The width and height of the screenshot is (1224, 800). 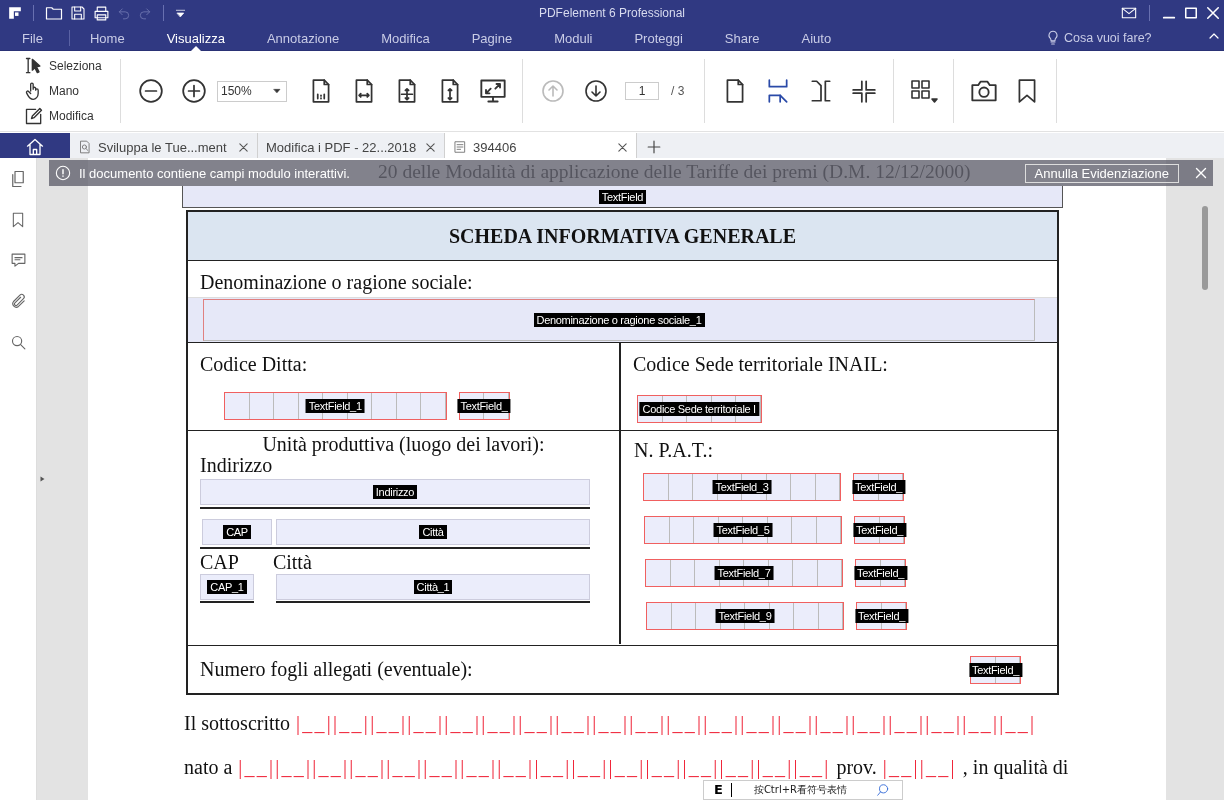 What do you see at coordinates (107, 38) in the screenshot?
I see `menu-tab: Home` at bounding box center [107, 38].